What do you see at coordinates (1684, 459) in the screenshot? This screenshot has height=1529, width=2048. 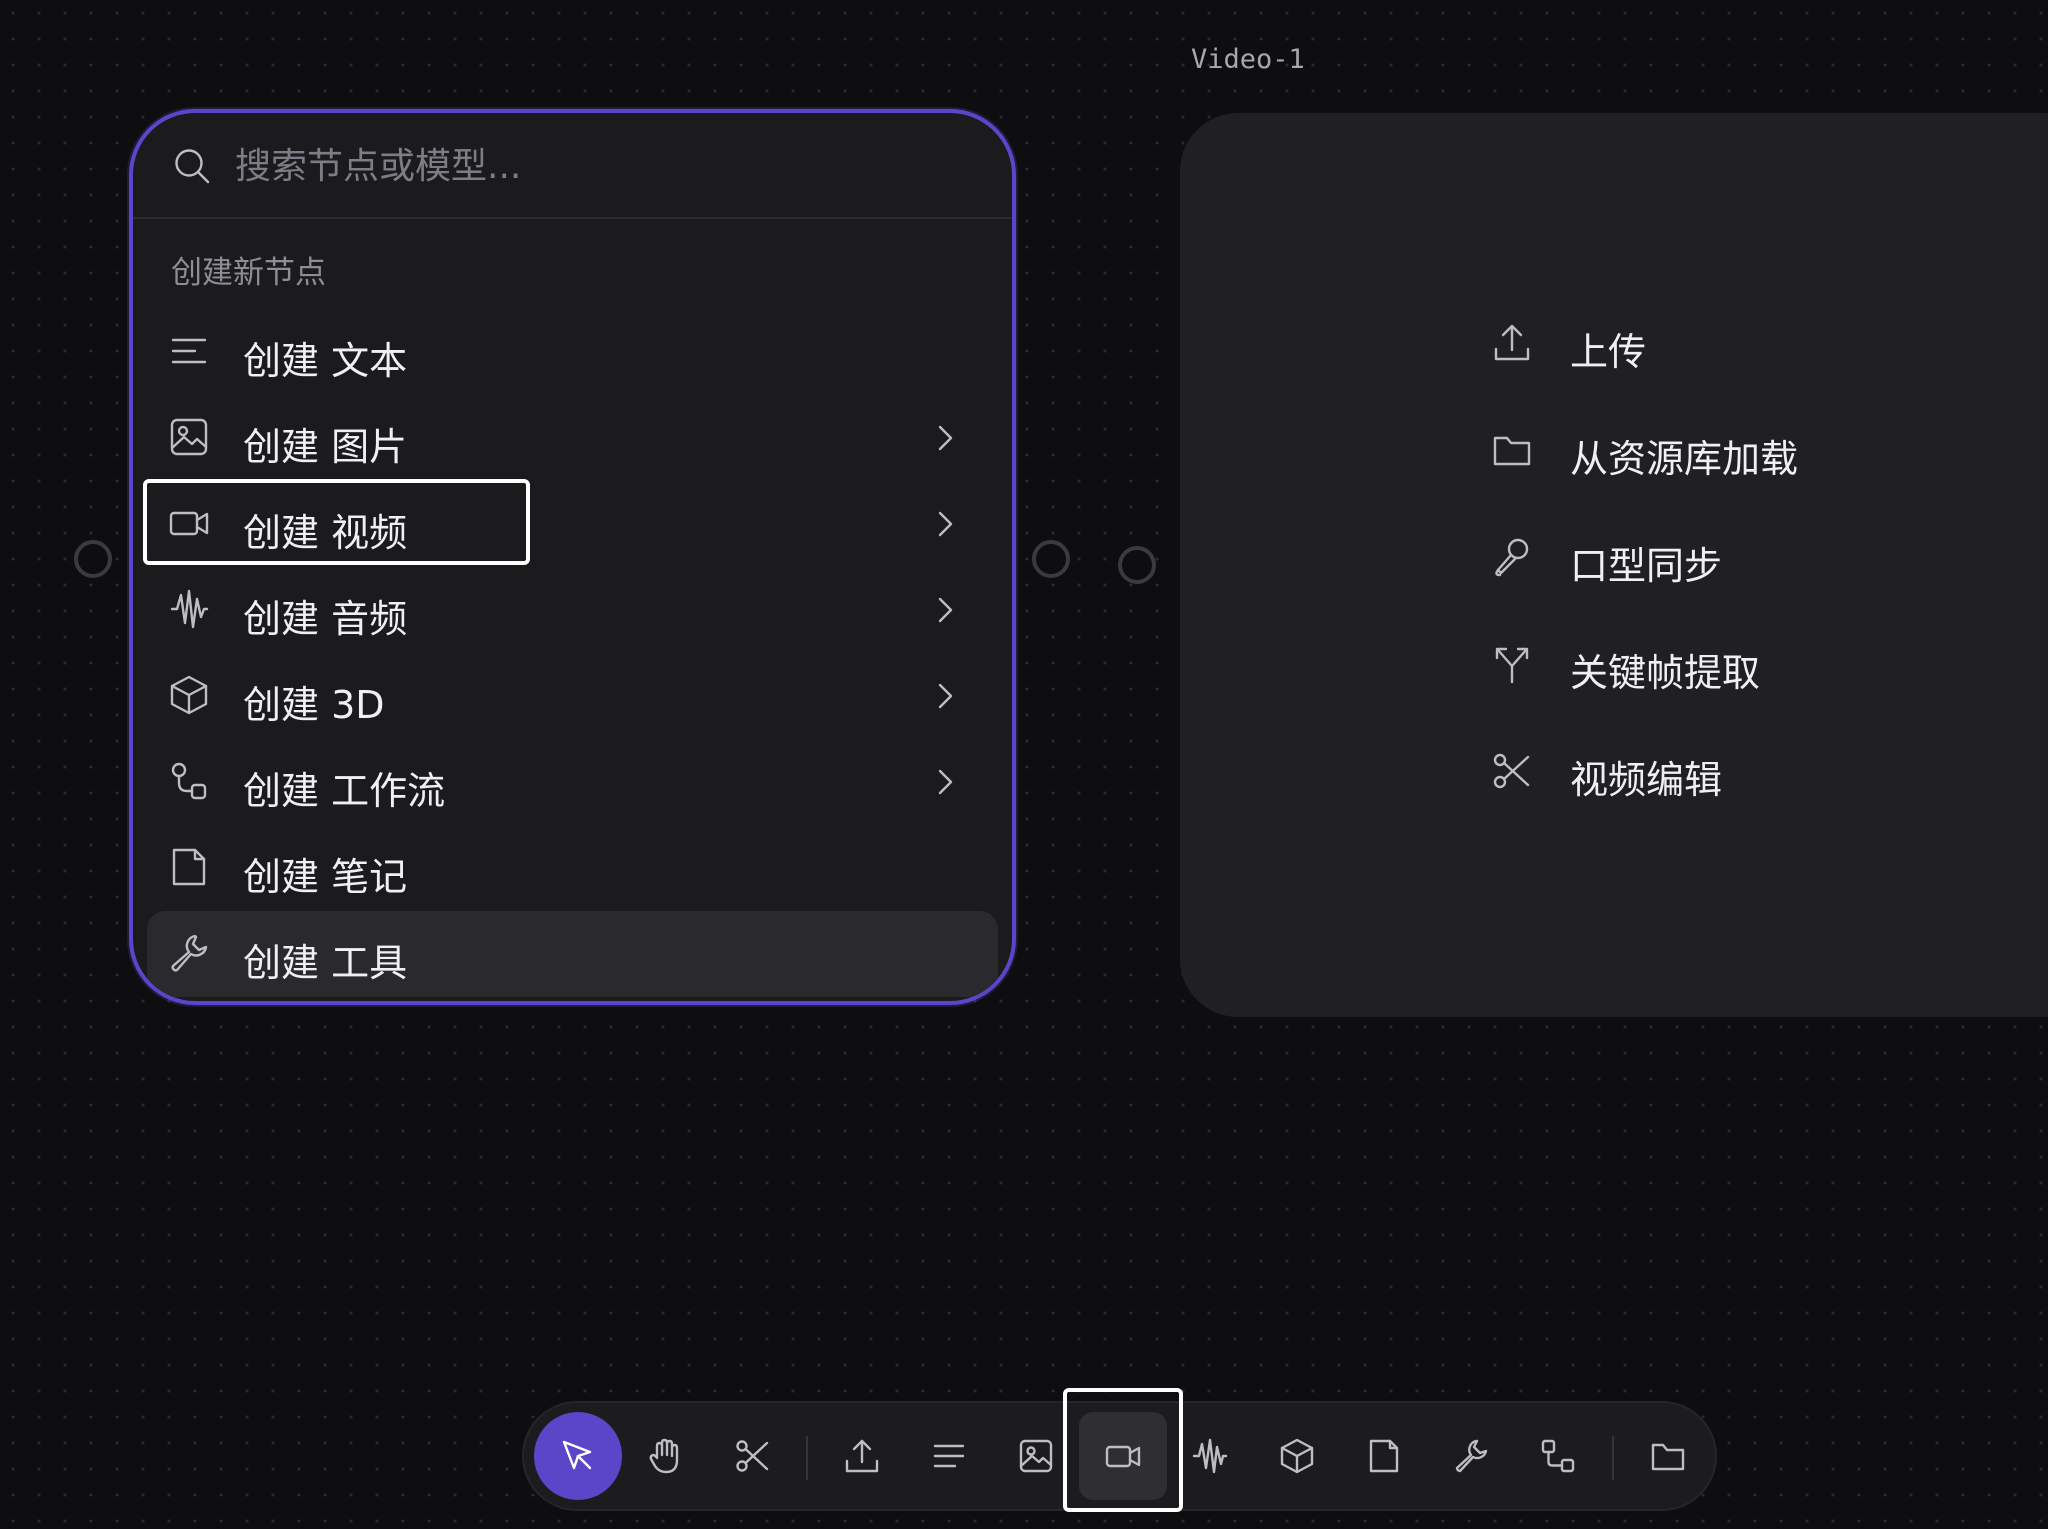 I see `video-action-label: 从资源库加载` at bounding box center [1684, 459].